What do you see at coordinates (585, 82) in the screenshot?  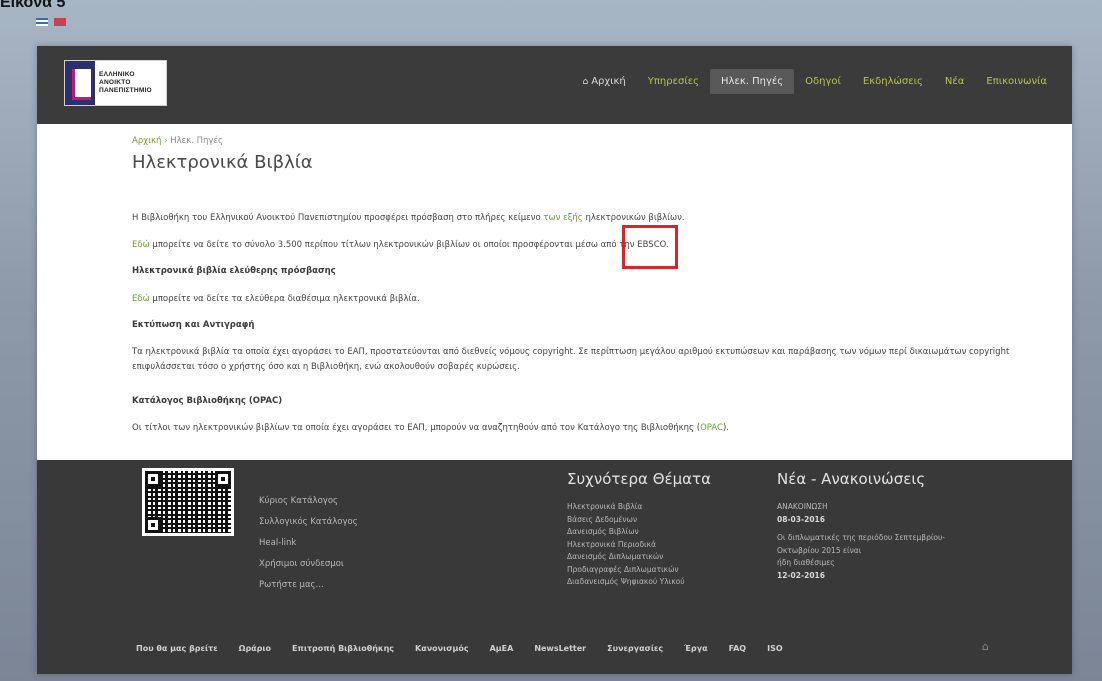 I see `home-icon: ⌂` at bounding box center [585, 82].